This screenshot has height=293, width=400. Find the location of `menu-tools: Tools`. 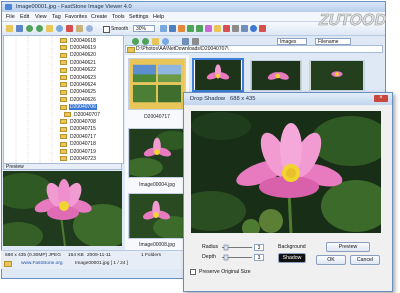

menu-tools: Tools is located at coordinates (118, 17).